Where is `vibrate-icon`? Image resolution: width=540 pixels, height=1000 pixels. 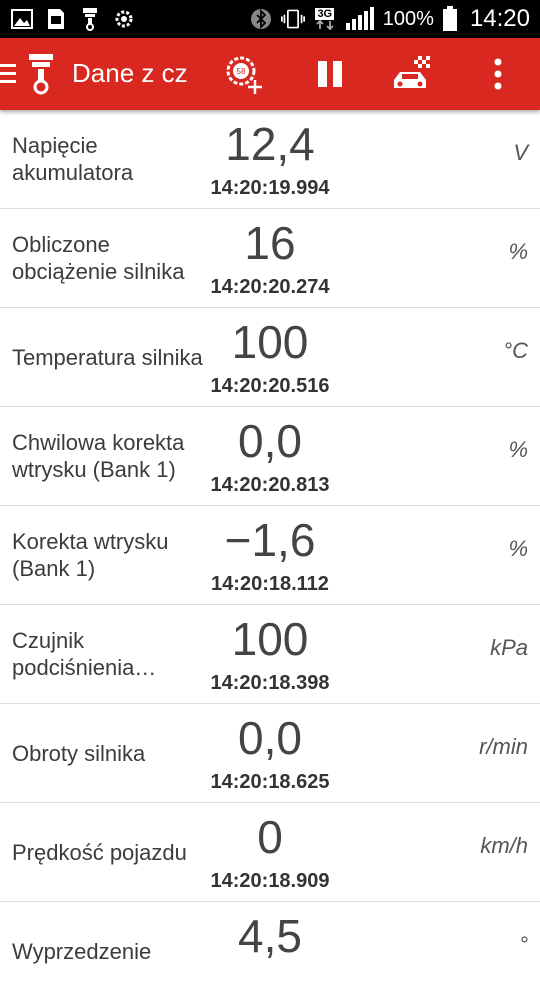
vibrate-icon is located at coordinates (292, 19).